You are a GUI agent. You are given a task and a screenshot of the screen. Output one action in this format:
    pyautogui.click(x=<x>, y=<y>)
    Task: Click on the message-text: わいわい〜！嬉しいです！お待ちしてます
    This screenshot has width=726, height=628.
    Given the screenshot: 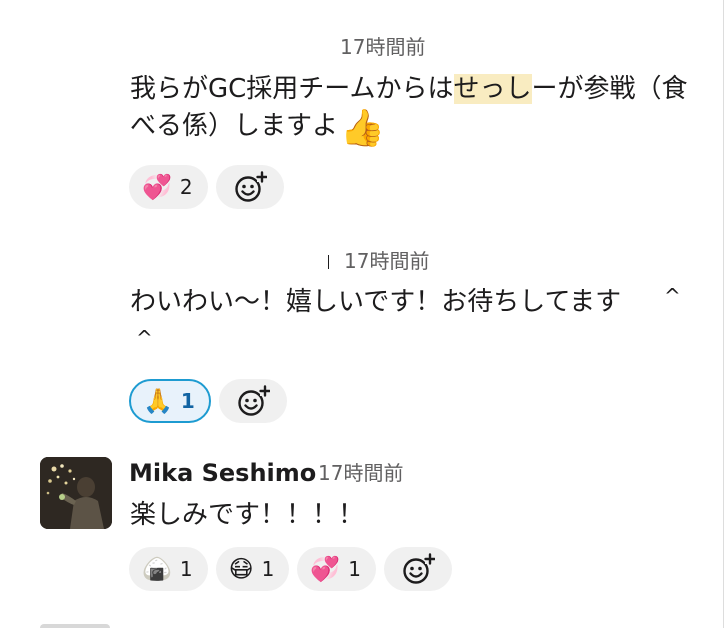 What is the action you would take?
    pyautogui.click(x=376, y=302)
    